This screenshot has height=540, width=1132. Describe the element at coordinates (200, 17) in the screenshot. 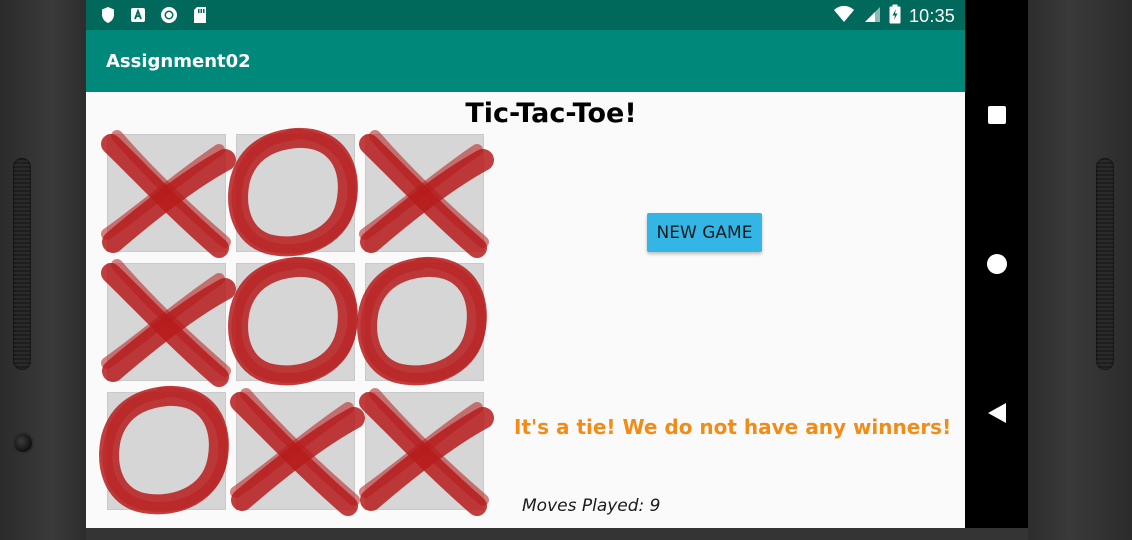

I see `sdcard-icon` at that location.